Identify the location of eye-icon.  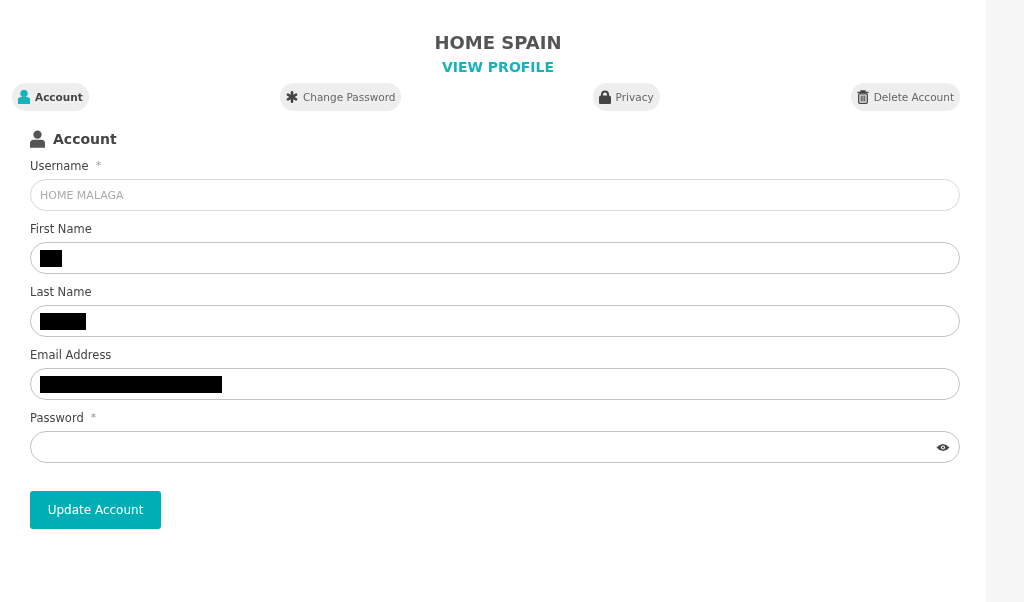
(943, 447).